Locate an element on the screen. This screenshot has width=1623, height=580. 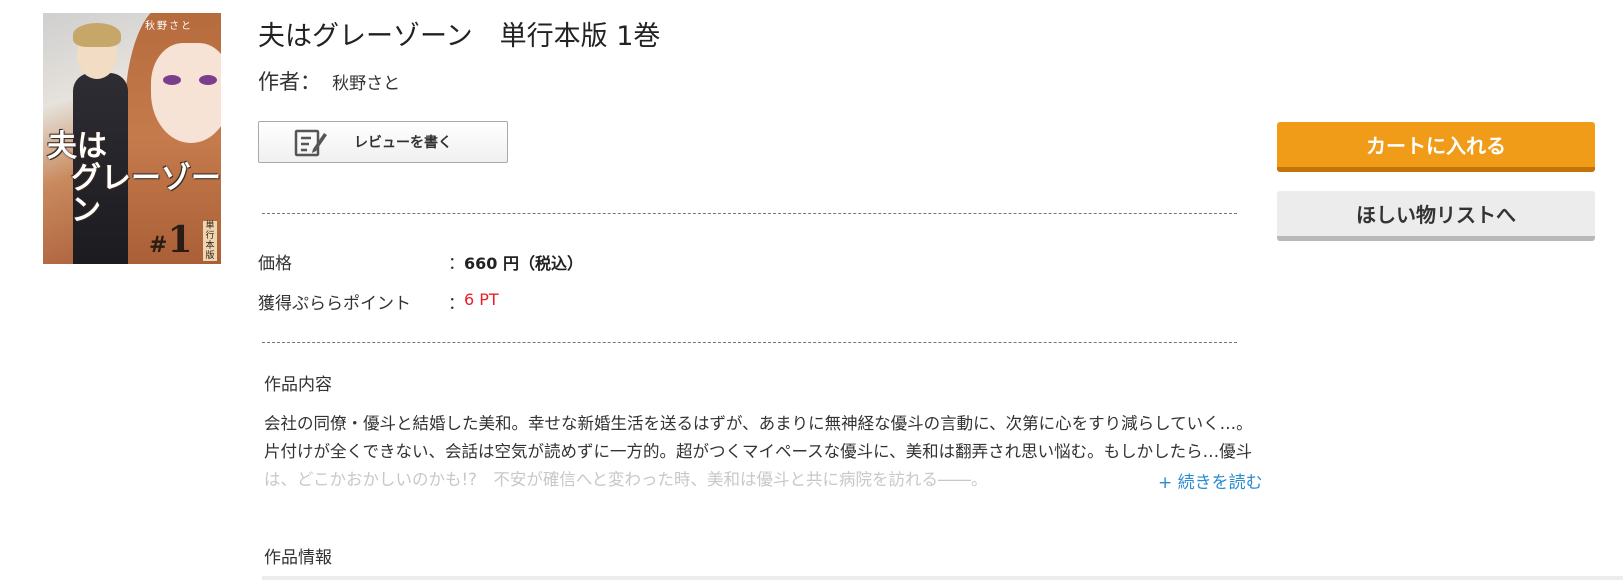
description-section-title: 作品内容 is located at coordinates (298, 385).